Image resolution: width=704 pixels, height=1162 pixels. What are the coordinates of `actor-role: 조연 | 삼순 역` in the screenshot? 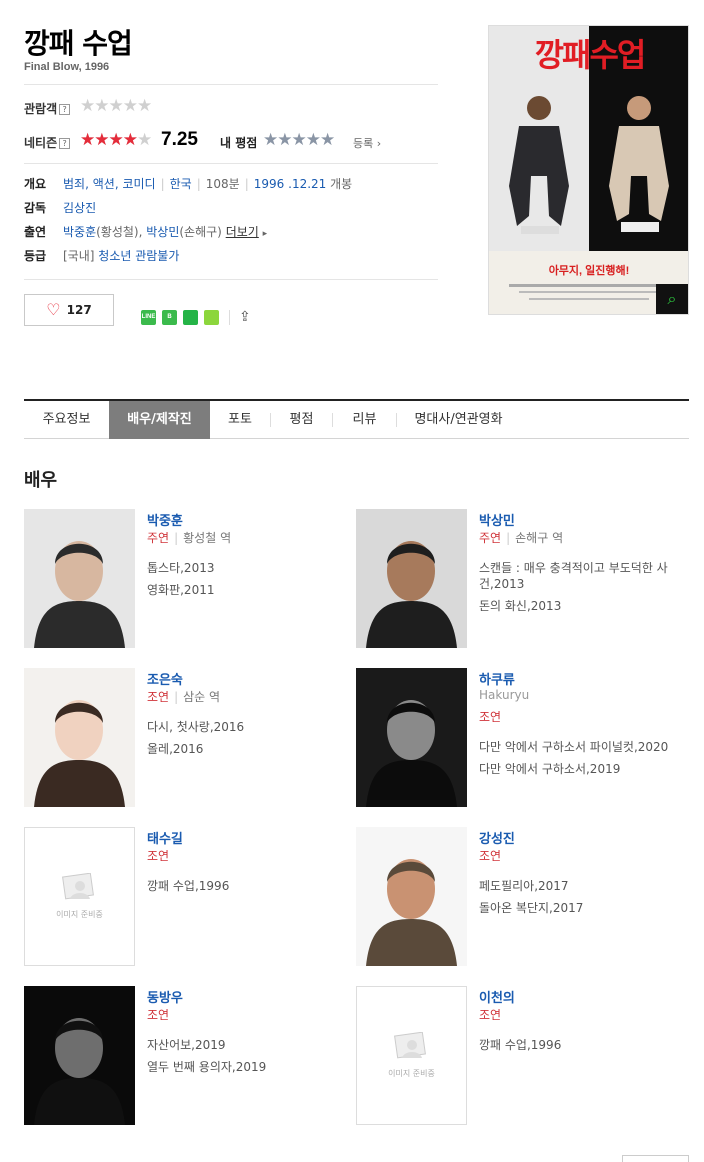 It's located at (184, 697).